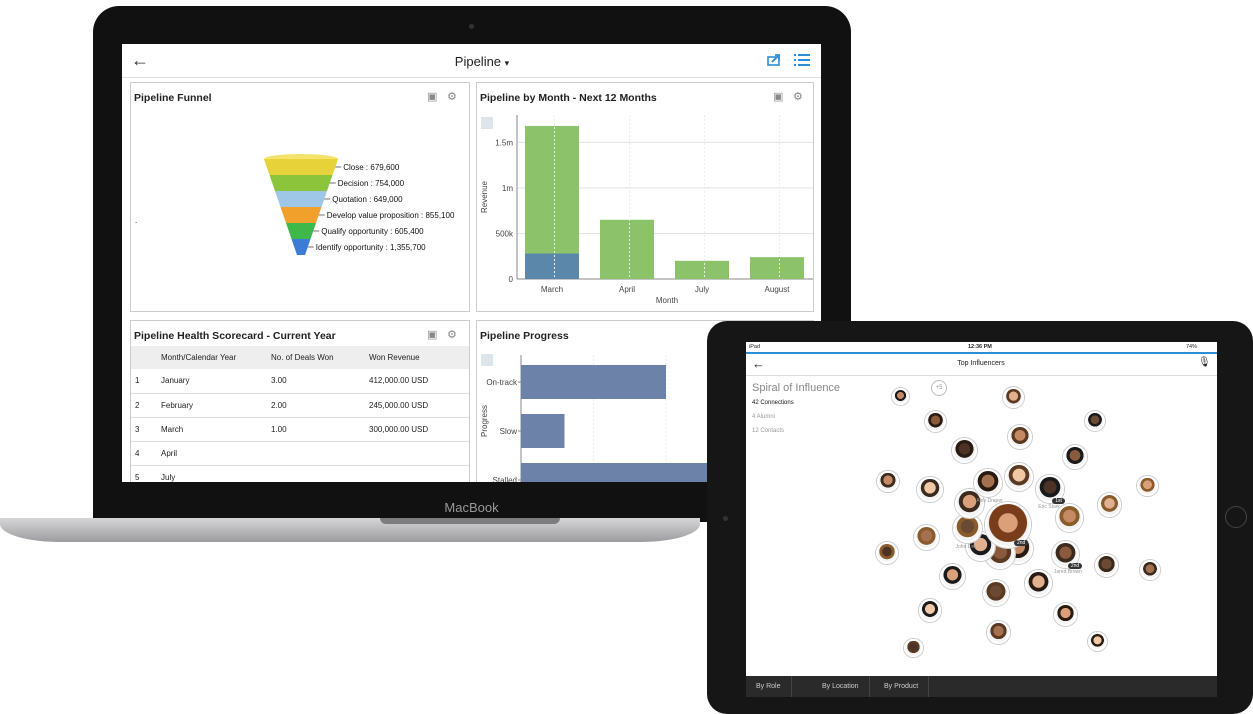 This screenshot has height=714, width=1253. What do you see at coordinates (212, 473) in the screenshot?
I see `row-month: July` at bounding box center [212, 473].